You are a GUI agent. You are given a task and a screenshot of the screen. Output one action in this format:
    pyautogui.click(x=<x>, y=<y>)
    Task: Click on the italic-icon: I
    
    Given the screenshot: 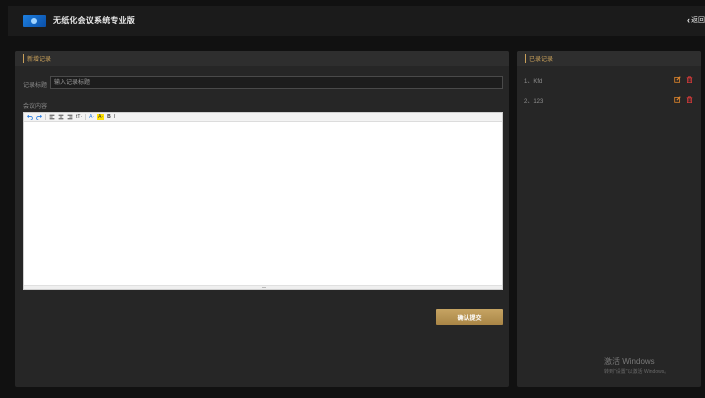 What is the action you would take?
    pyautogui.click(x=114, y=117)
    